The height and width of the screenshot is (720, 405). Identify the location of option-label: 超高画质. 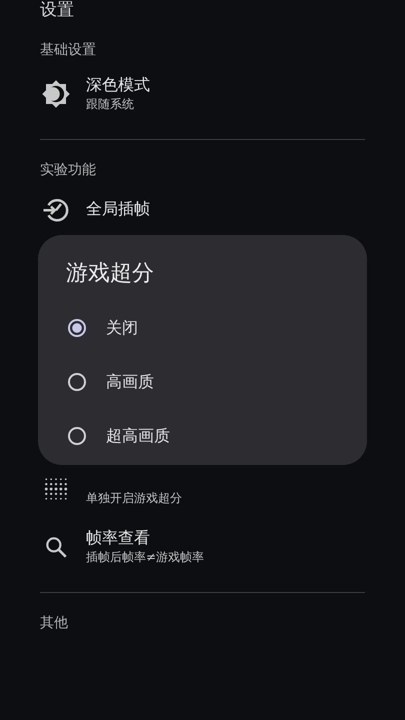
(138, 436).